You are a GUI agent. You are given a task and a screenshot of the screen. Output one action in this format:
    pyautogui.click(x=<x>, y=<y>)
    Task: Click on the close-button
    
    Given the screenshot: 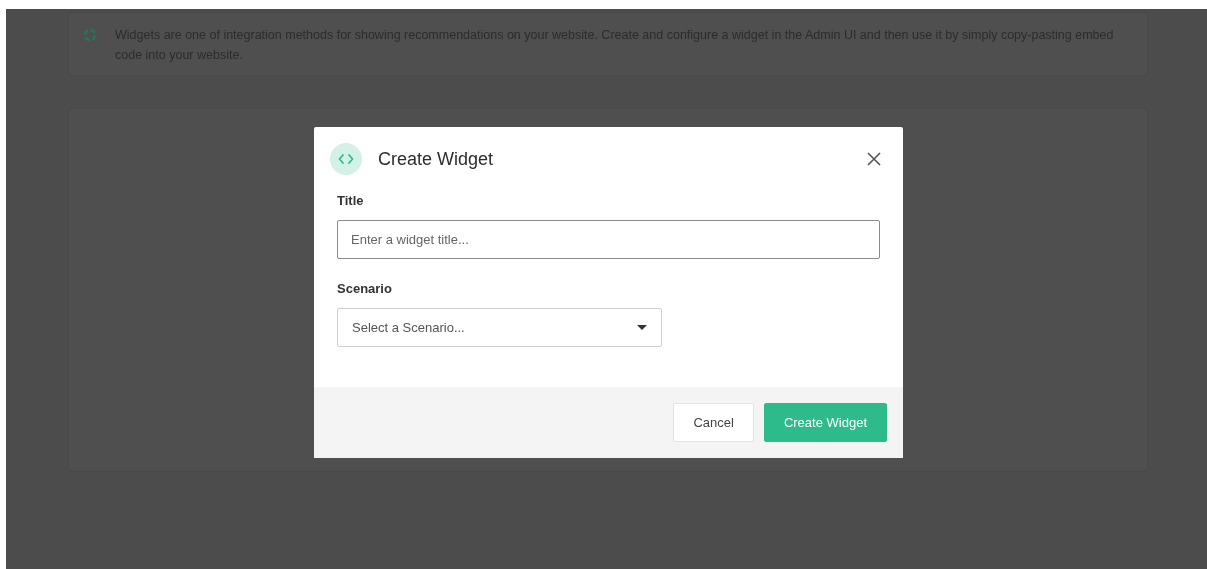 What is the action you would take?
    pyautogui.click(x=874, y=159)
    